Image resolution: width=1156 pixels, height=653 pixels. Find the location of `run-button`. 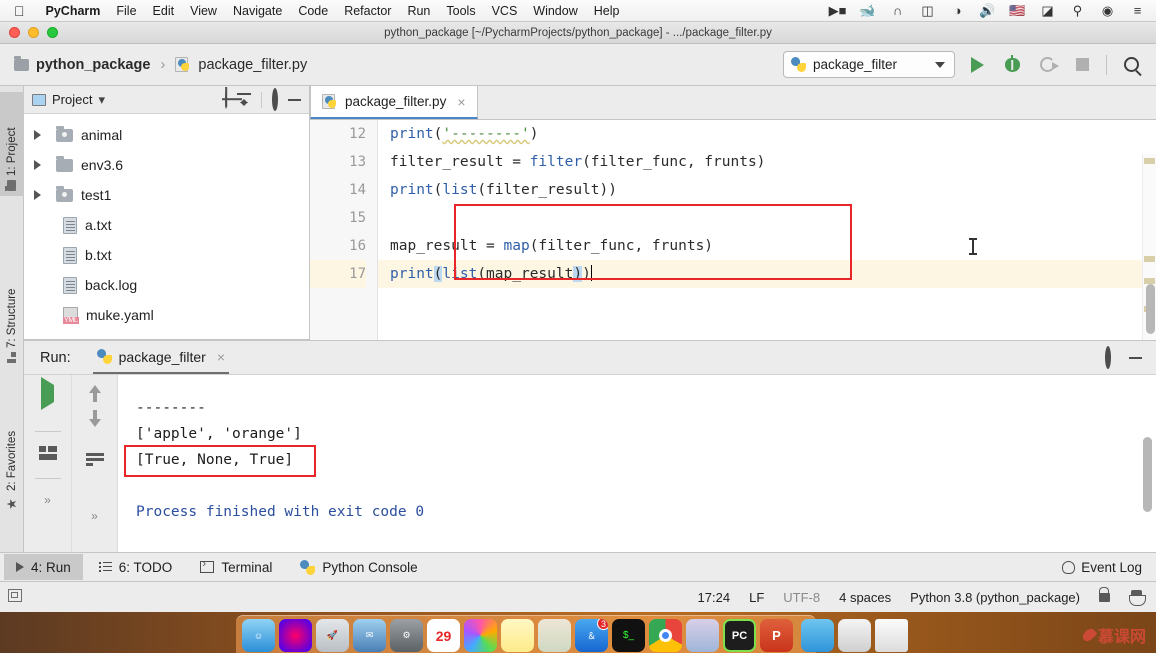

run-button is located at coordinates (977, 65).